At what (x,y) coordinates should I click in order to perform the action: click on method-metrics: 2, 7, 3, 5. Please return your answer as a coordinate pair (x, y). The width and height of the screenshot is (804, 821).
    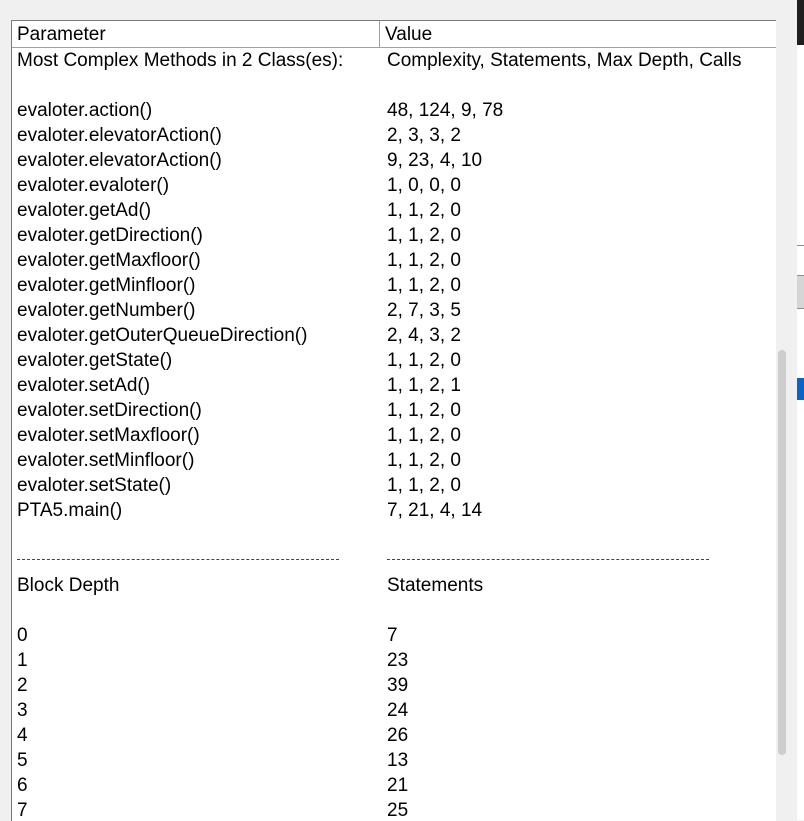
    Looking at the image, I should click on (424, 310).